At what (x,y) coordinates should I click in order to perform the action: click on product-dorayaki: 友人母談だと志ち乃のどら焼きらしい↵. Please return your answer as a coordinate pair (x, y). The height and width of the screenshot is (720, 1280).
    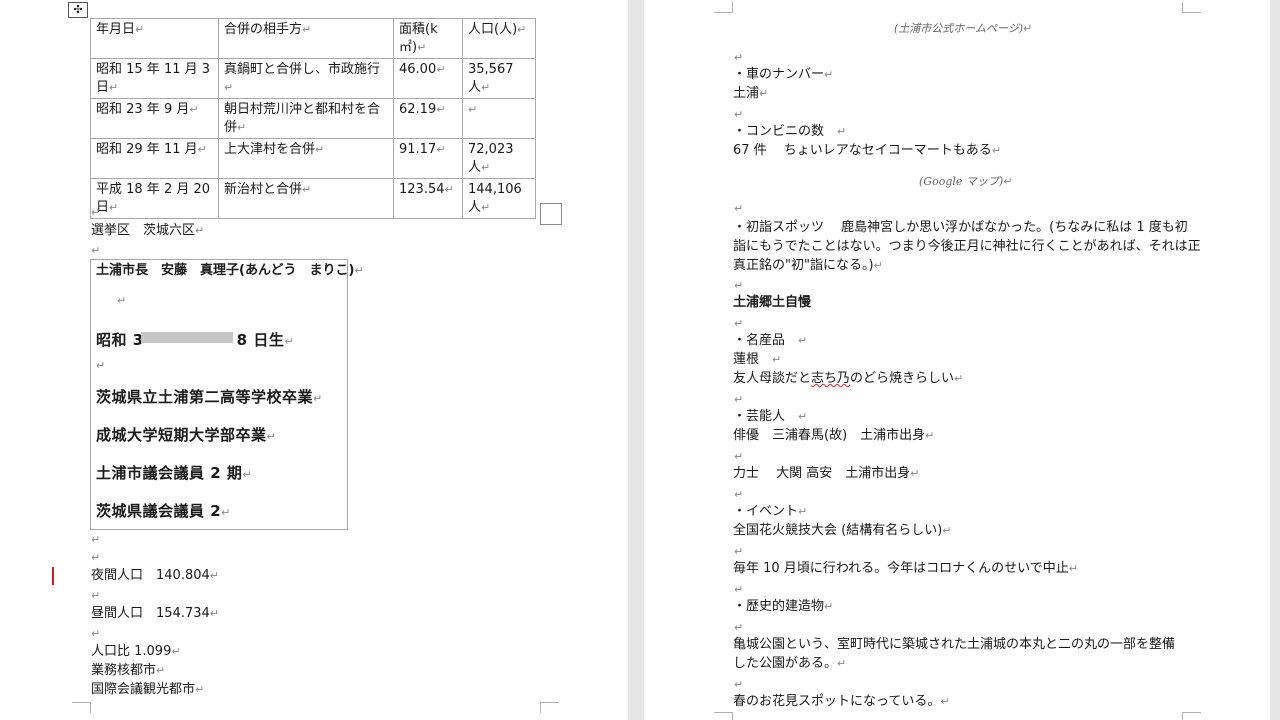
    Looking at the image, I should click on (848, 379).